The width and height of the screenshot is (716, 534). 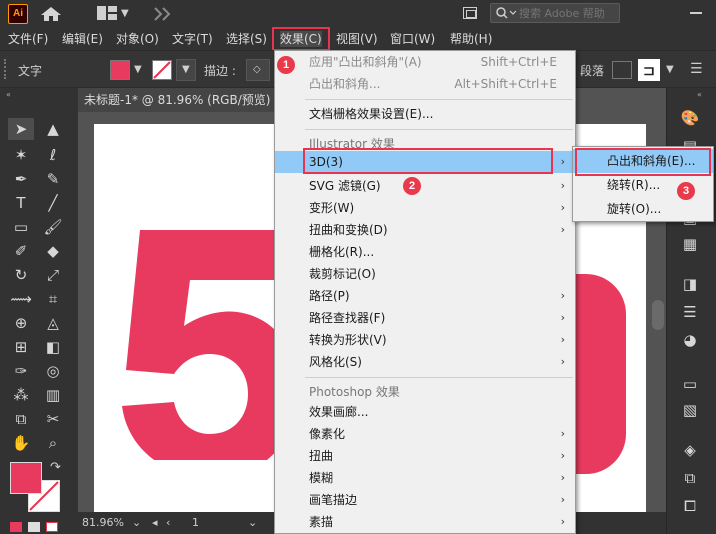 I want to click on workspace-layout-icon, so click(x=107, y=14).